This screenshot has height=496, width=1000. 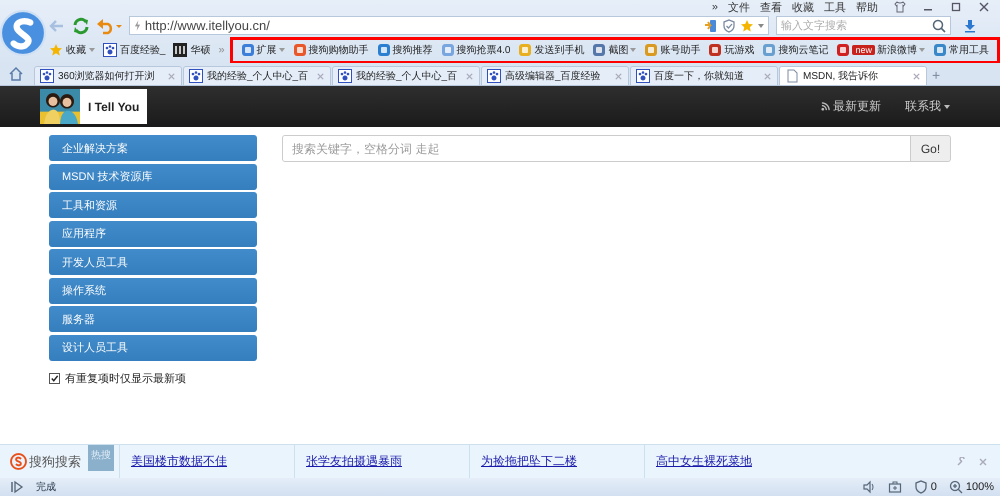 I want to click on refresh-icon, so click(x=80, y=26).